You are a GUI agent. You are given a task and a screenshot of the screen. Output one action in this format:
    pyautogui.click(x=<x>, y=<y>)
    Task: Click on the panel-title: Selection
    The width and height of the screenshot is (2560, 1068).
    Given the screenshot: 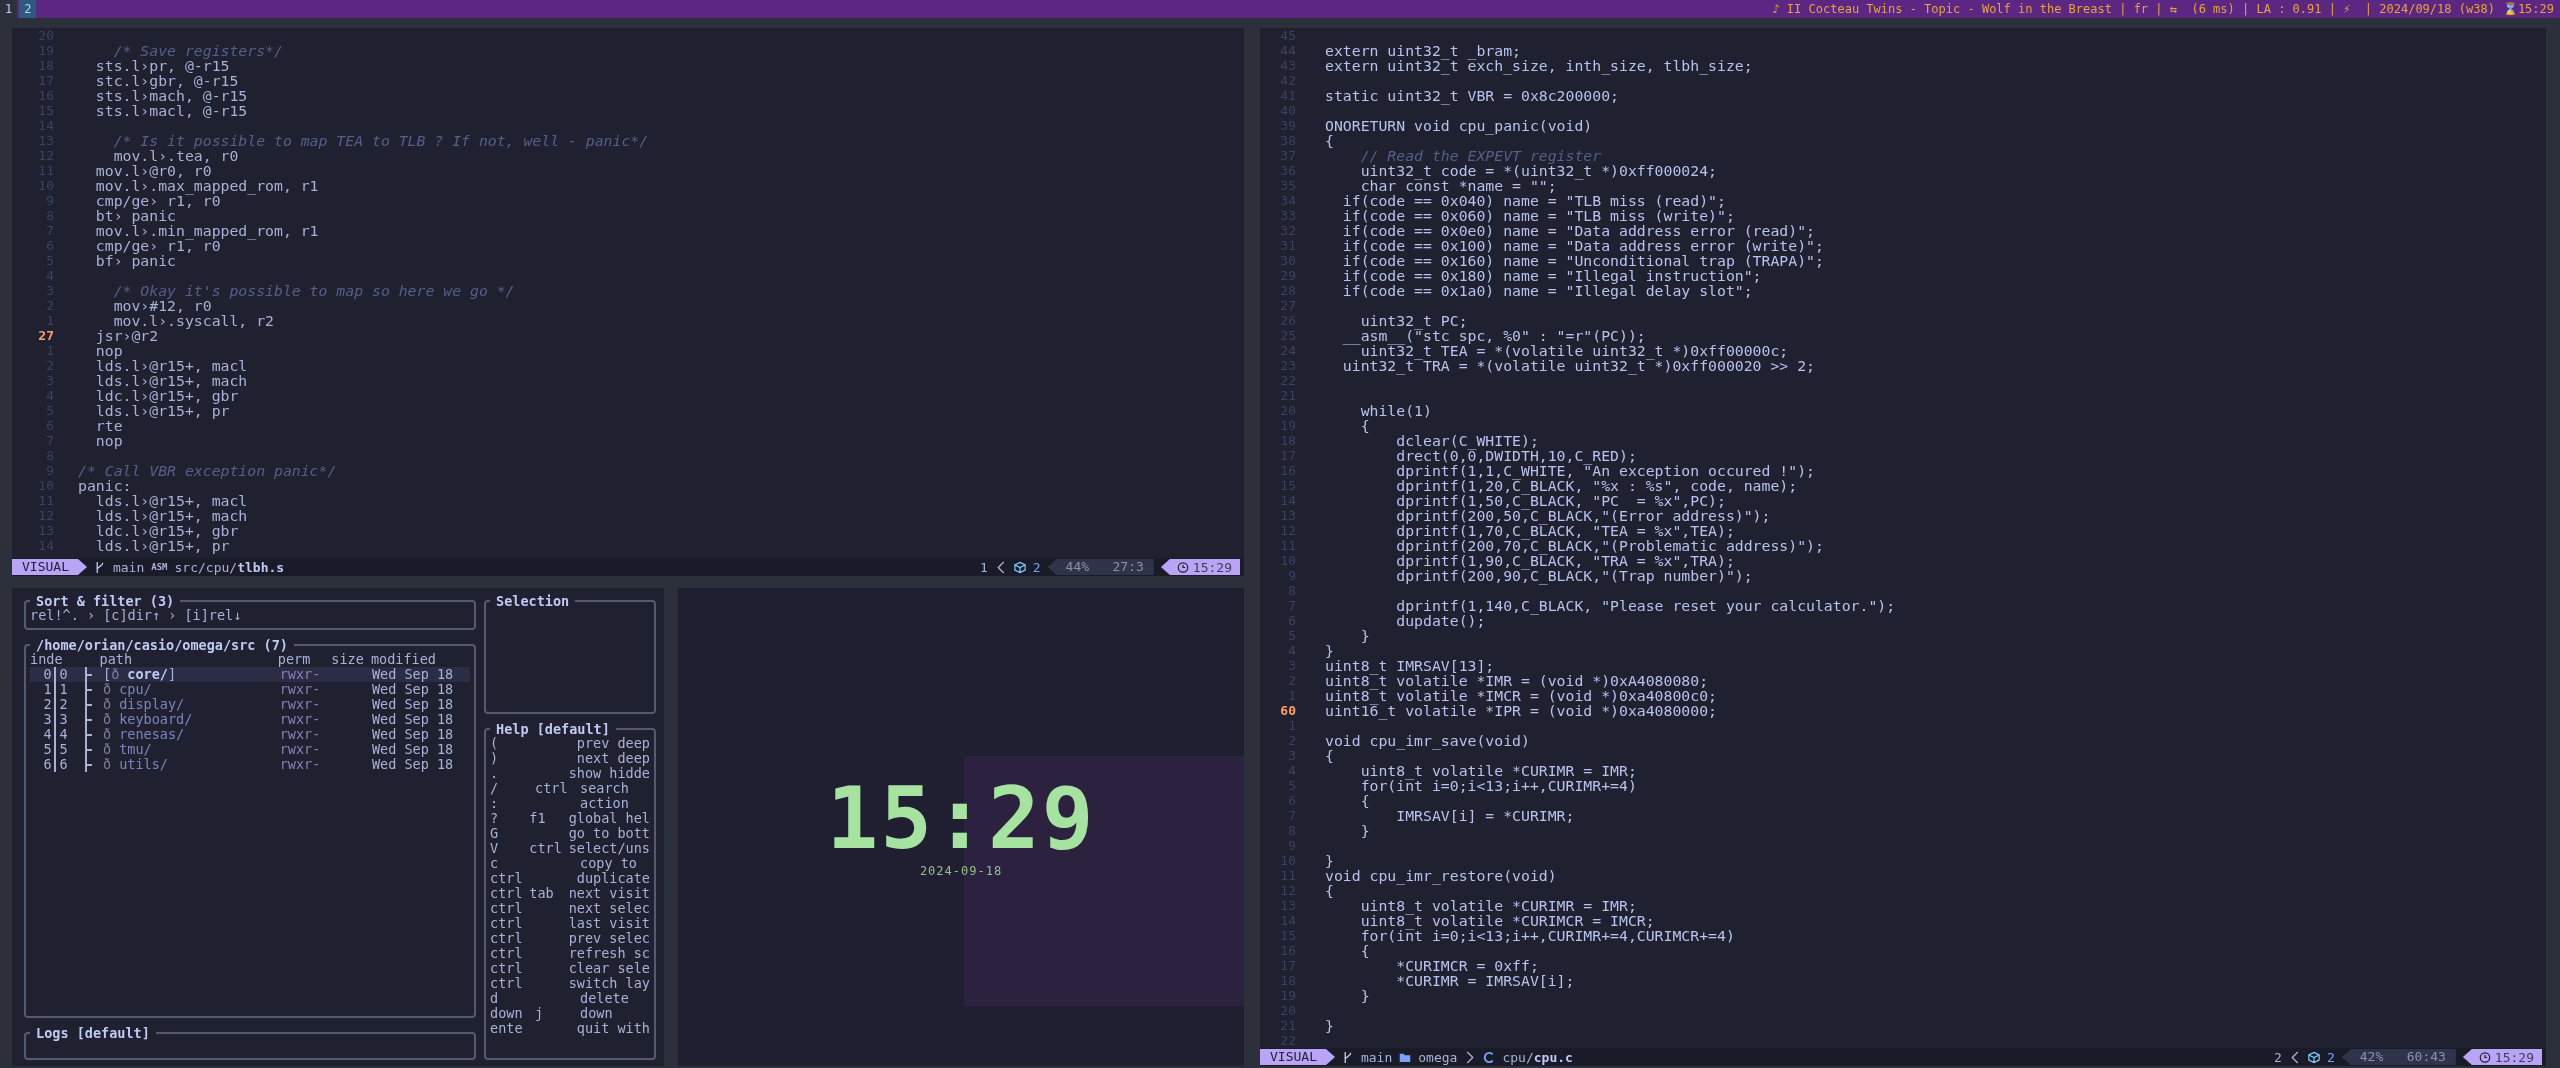 What is the action you would take?
    pyautogui.click(x=533, y=601)
    